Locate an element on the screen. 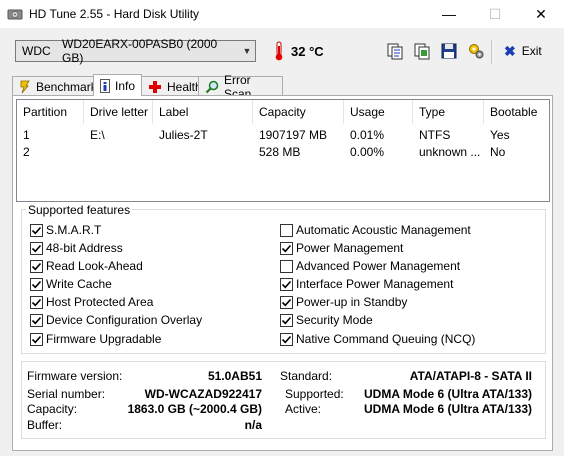  feature-host-protected-area: Host Protected Area is located at coordinates (91, 302).